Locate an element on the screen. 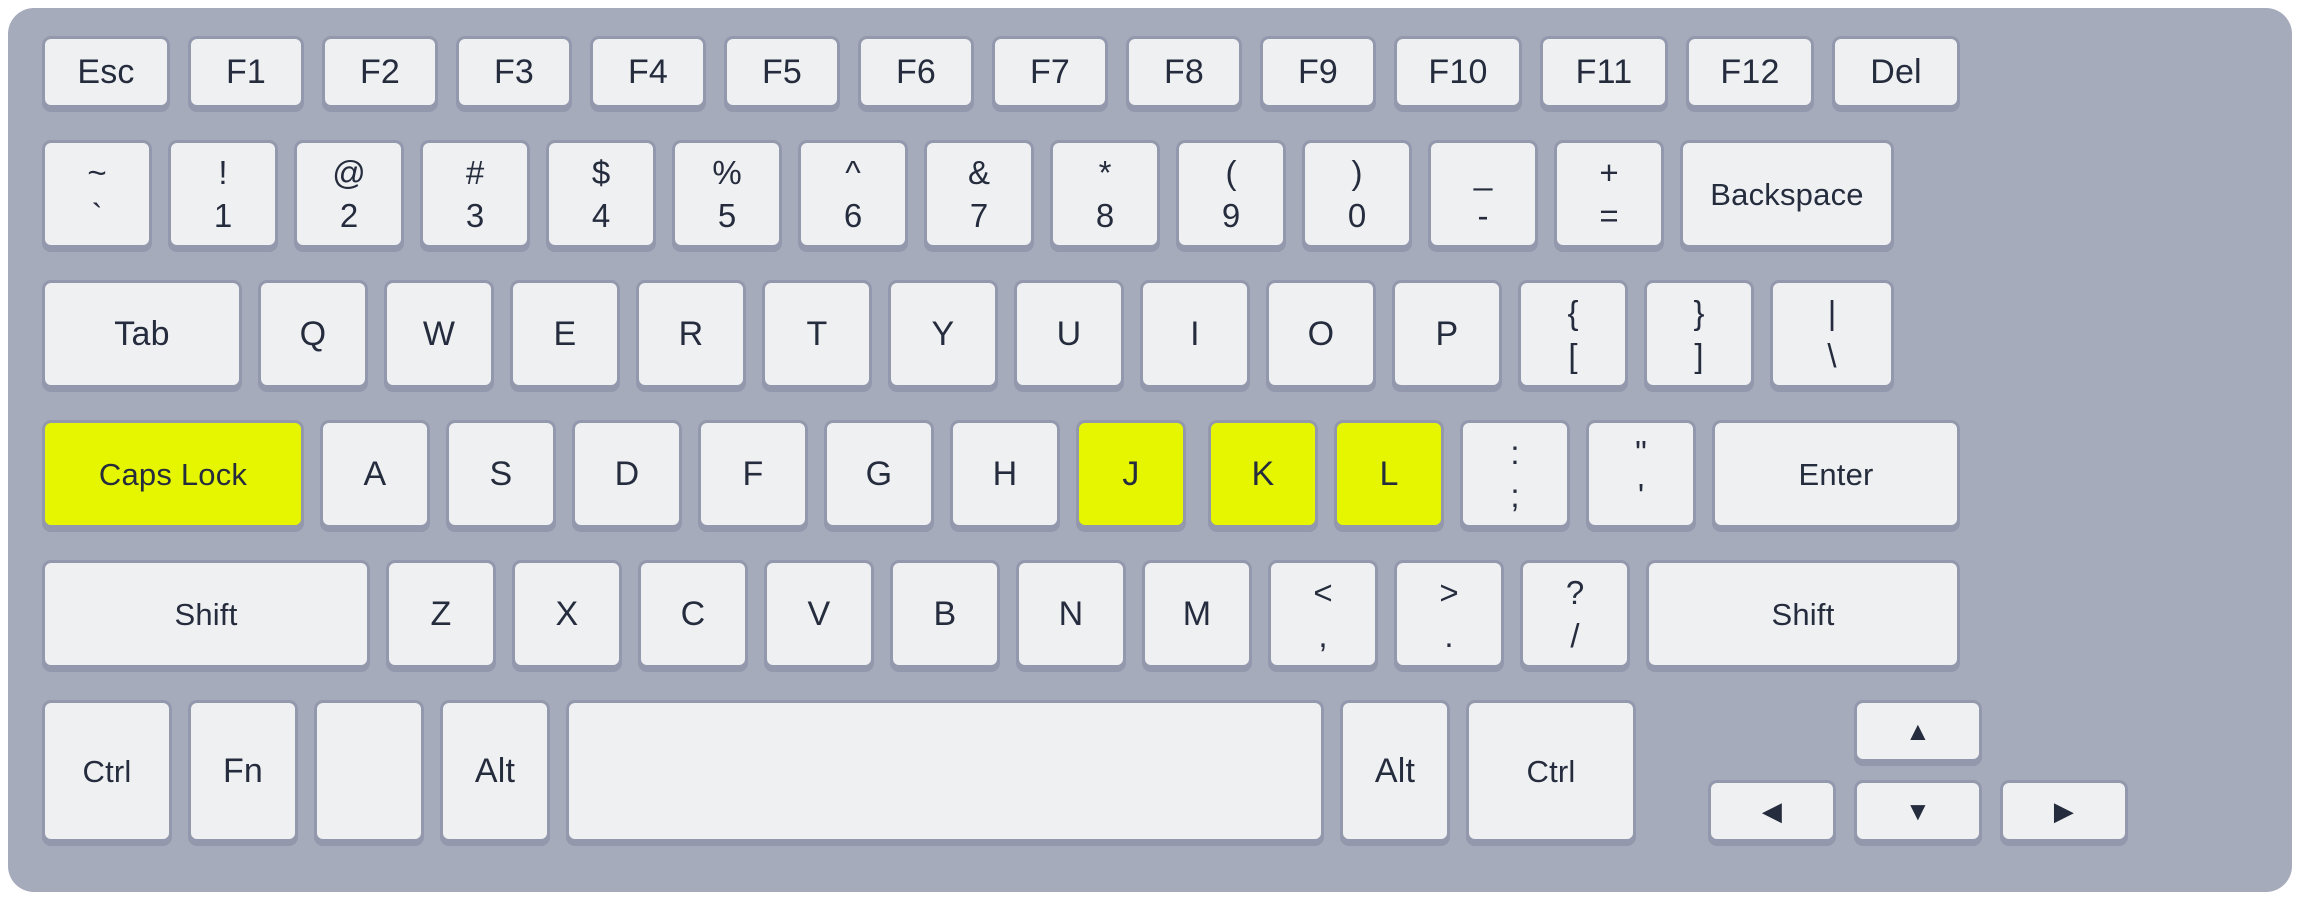  key-legend-arrow-icon: ▶ is located at coordinates (2064, 811).